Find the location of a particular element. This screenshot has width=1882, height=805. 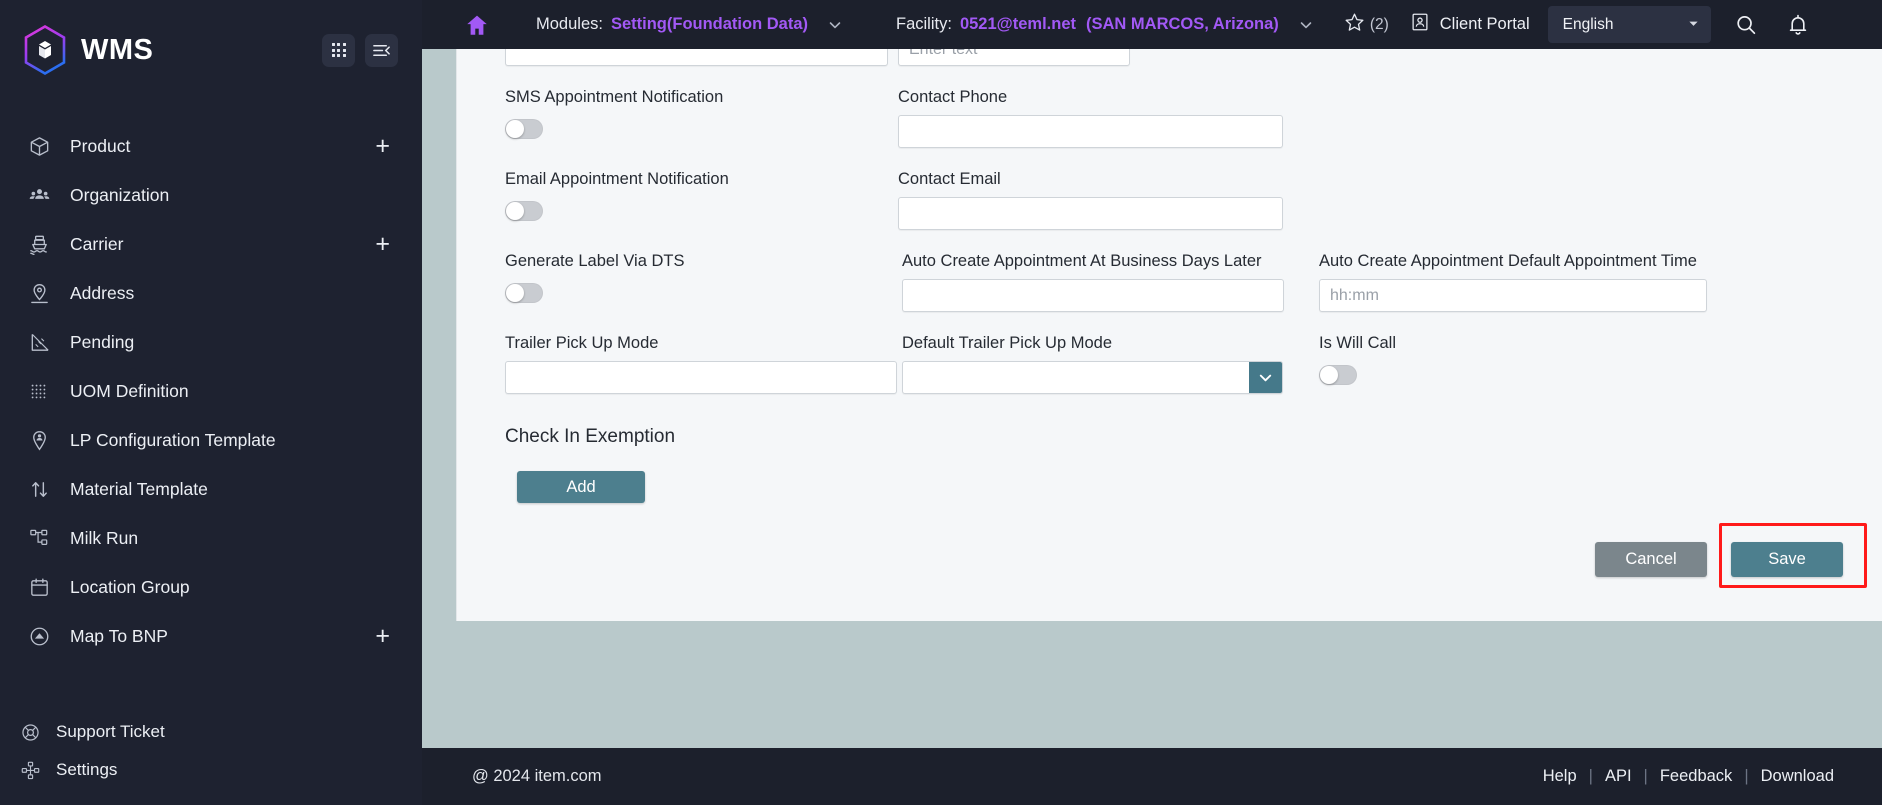

save-button-wrapper: Save is located at coordinates (1793, 555).